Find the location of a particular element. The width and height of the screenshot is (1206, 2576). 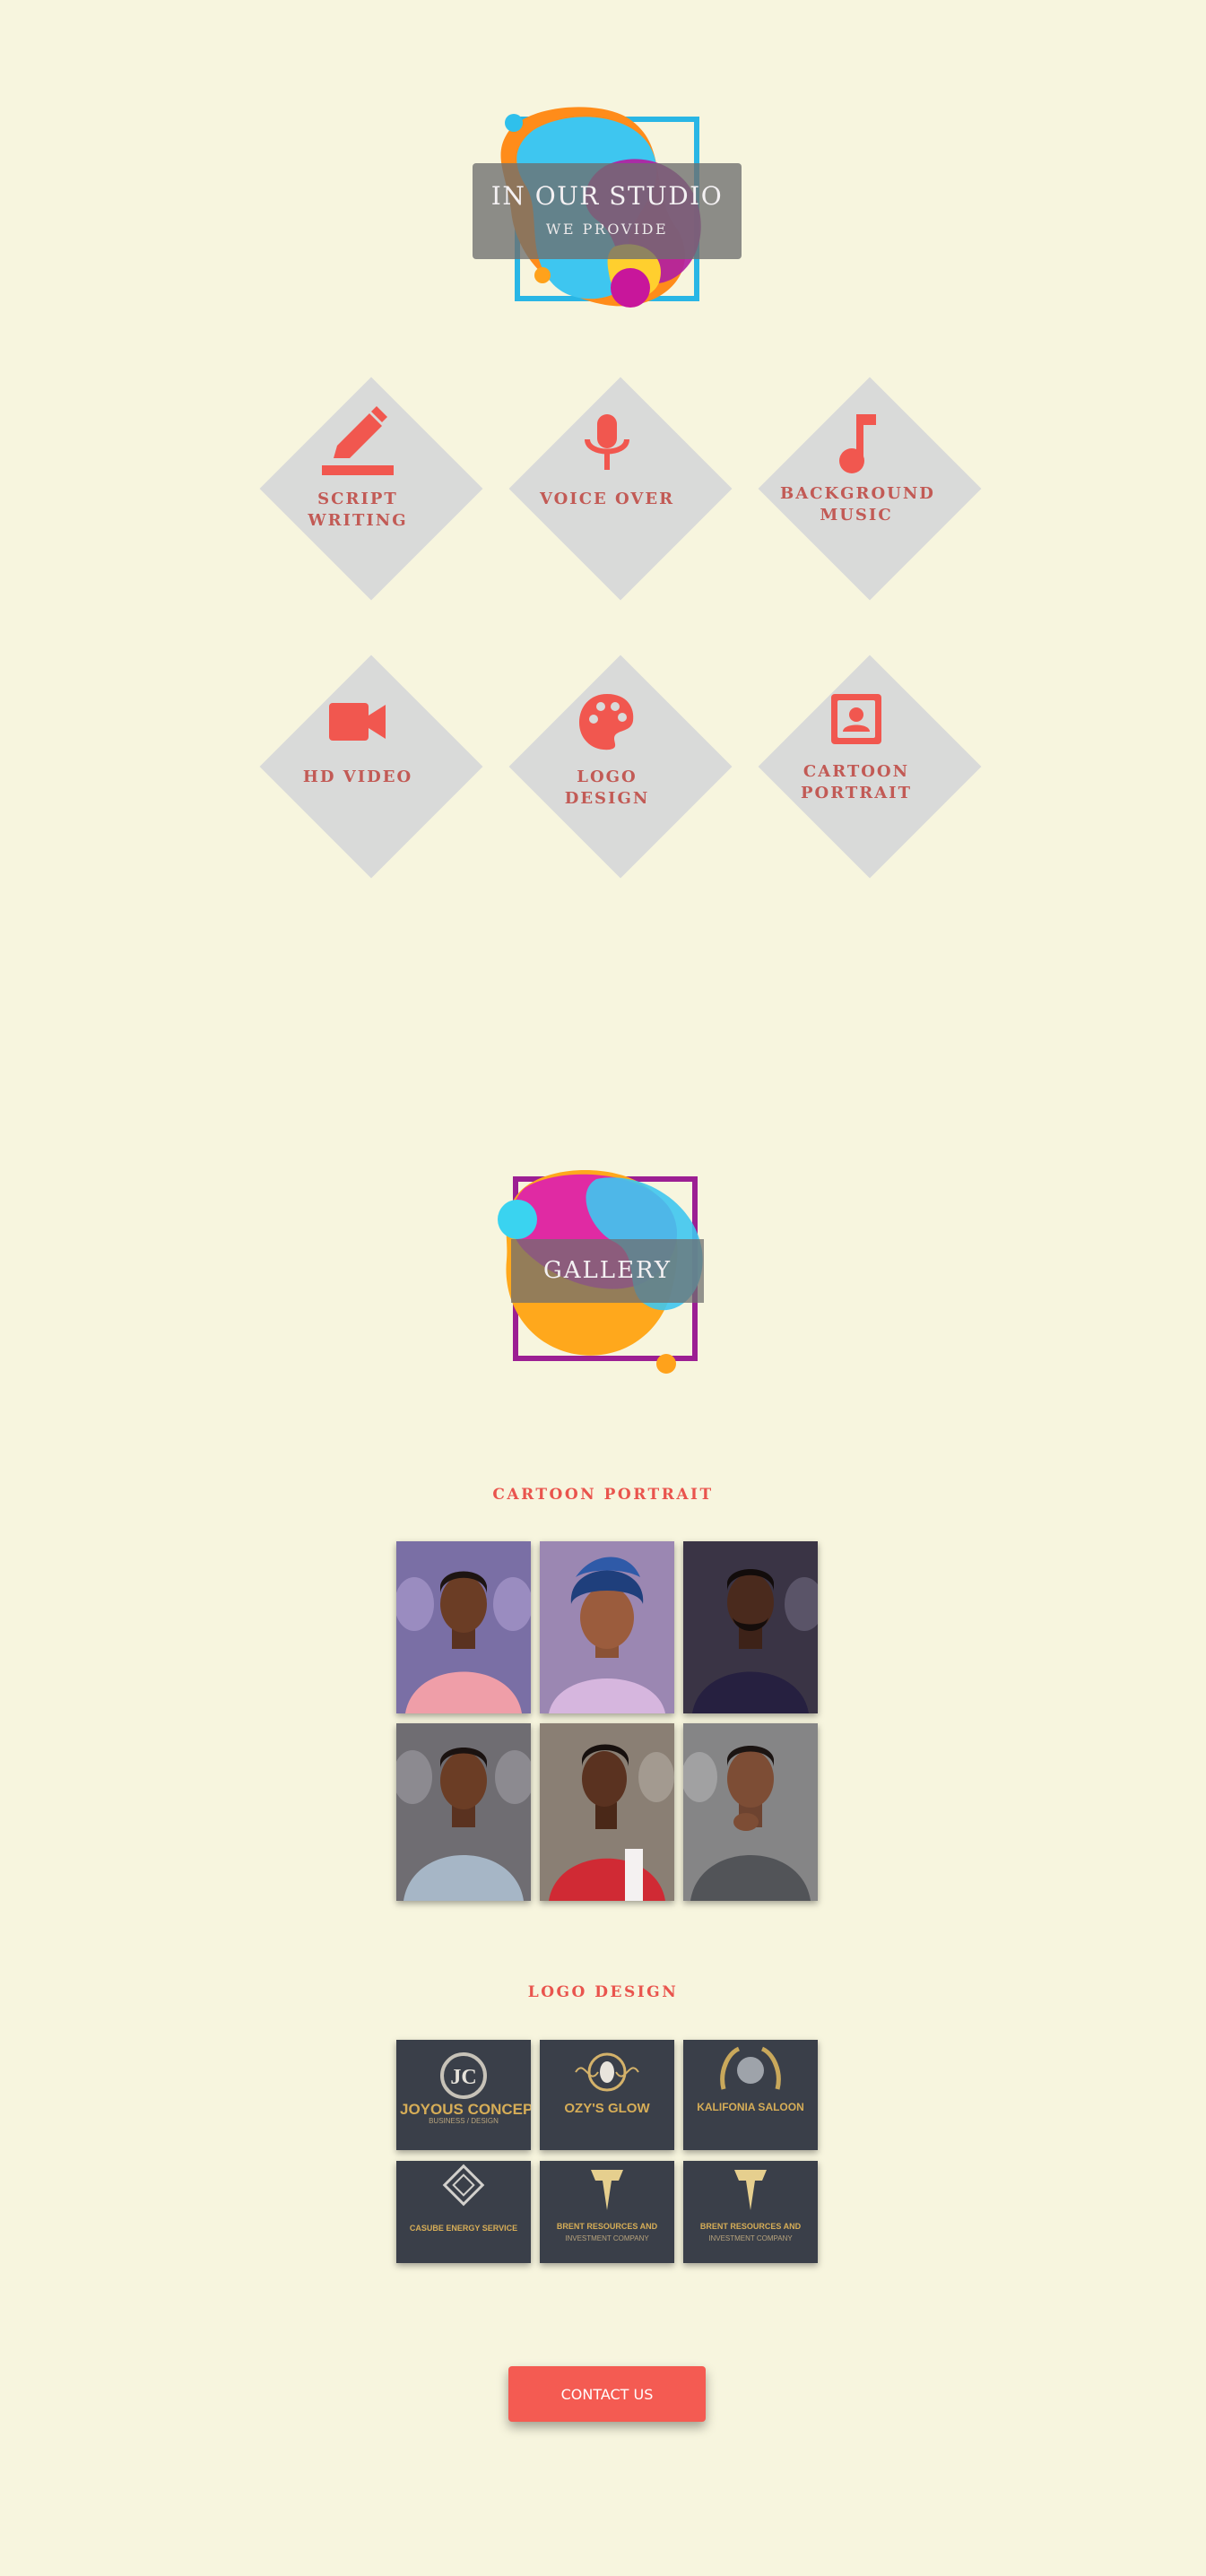

gallery-header-box: GALLERY is located at coordinates (607, 1271).